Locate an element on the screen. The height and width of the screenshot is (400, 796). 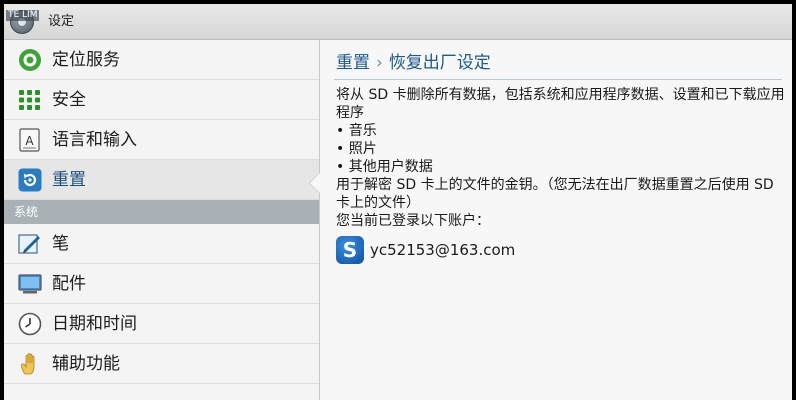
bullet-item: • 照片 is located at coordinates (356, 149).